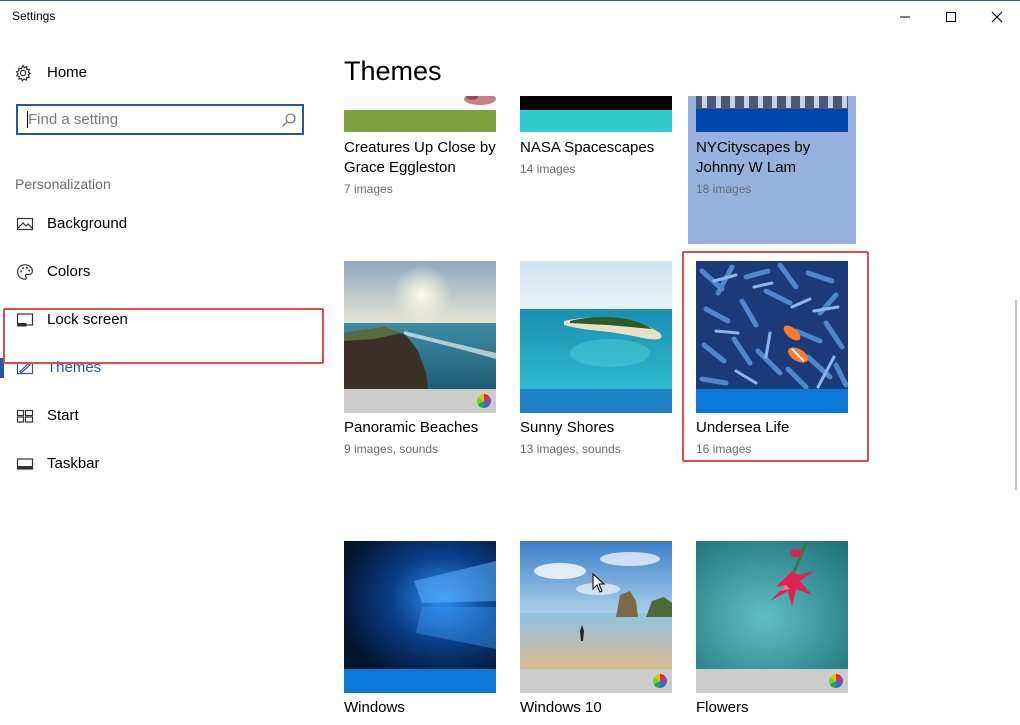 The image size is (1020, 725). What do you see at coordinates (722, 707) in the screenshot?
I see `theme-name: Flowers` at bounding box center [722, 707].